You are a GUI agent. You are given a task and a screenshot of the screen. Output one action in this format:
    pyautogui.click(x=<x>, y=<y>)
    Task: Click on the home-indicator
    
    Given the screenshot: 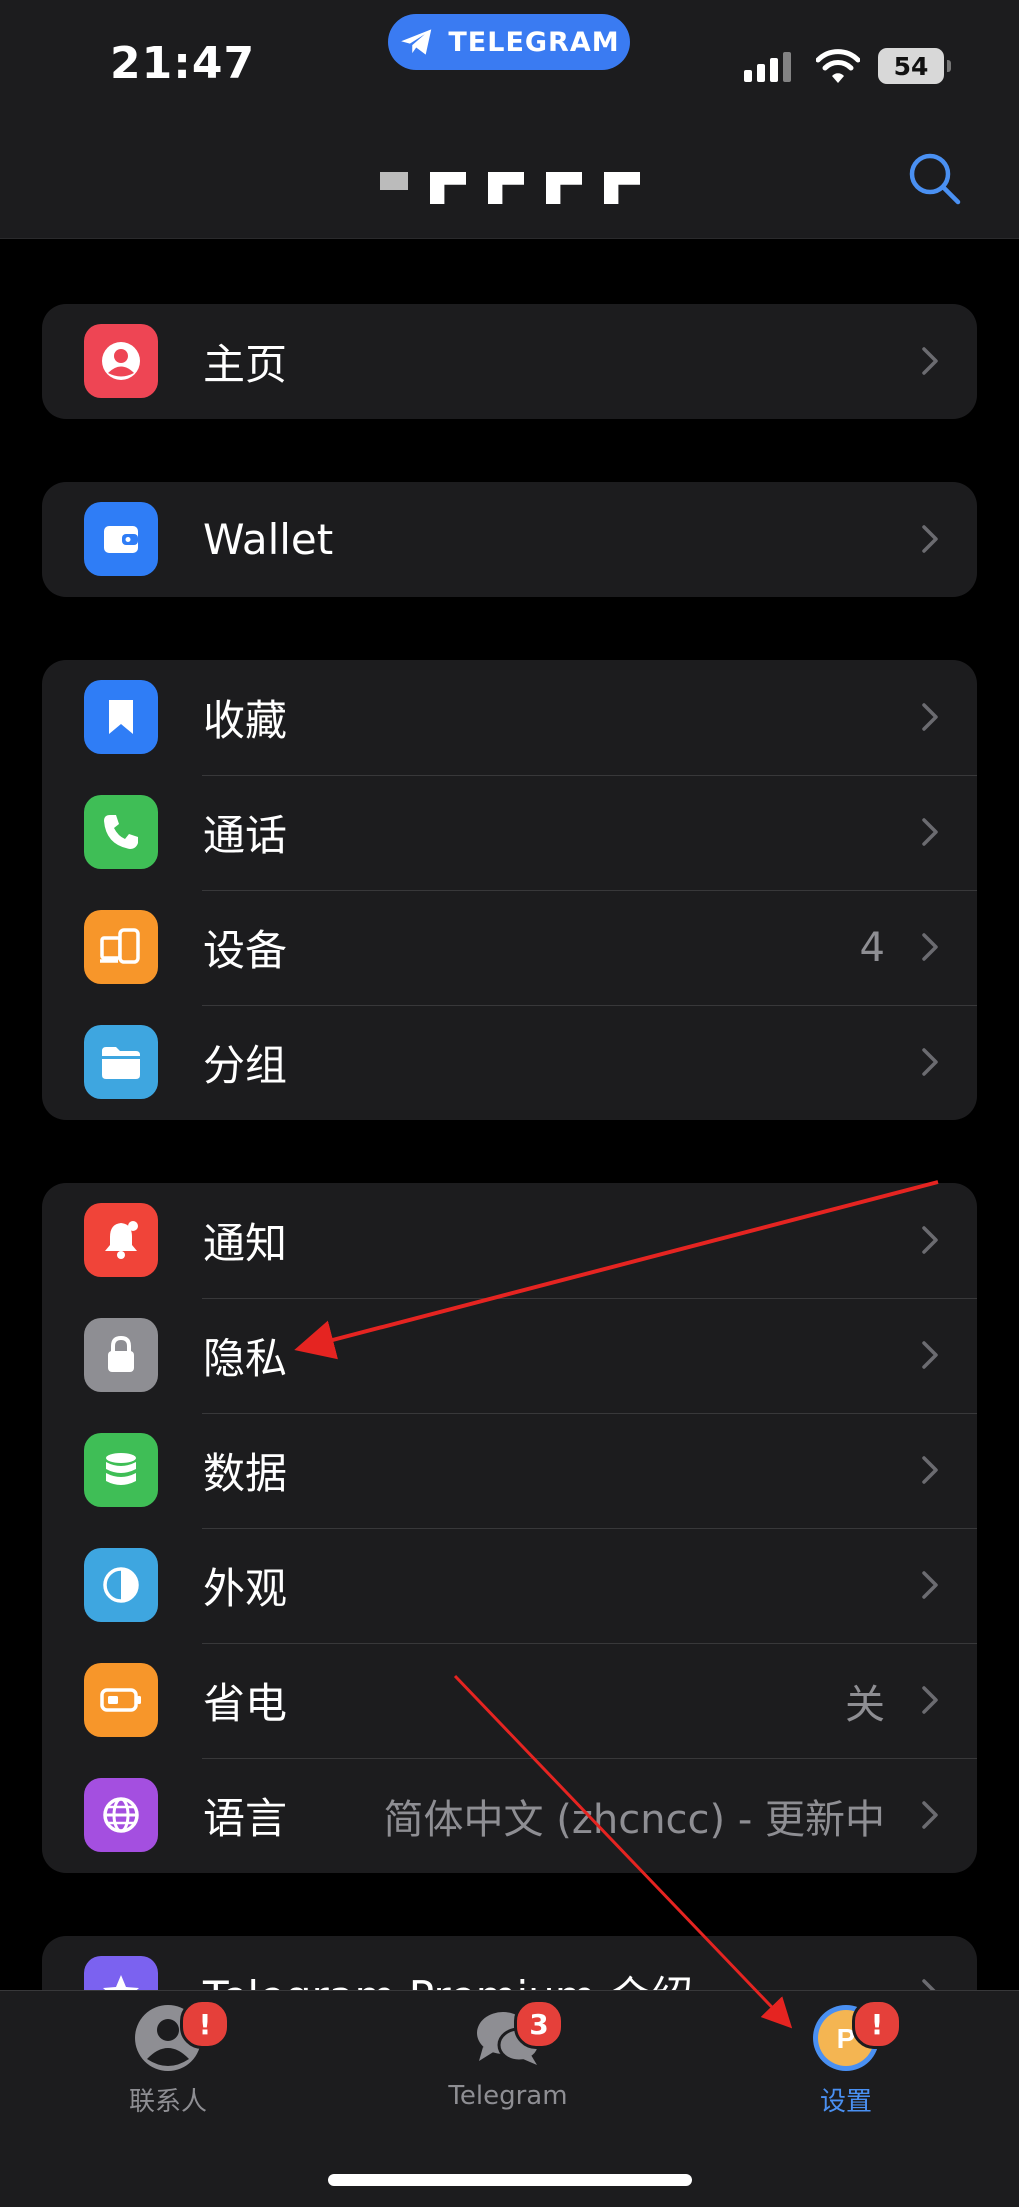 What is the action you would take?
    pyautogui.click(x=510, y=2180)
    